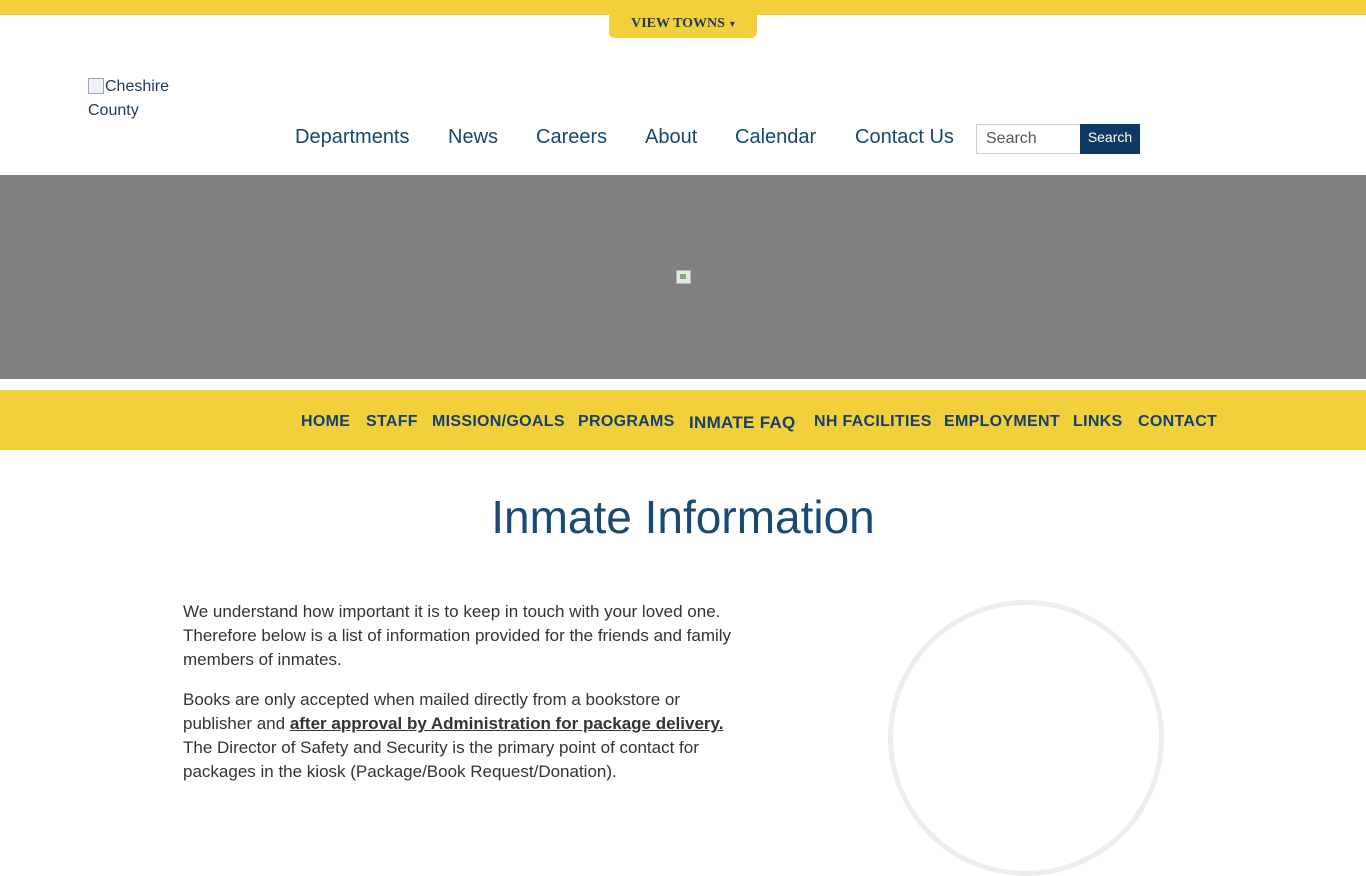  What do you see at coordinates (775, 137) in the screenshot?
I see `nav-calendar: Calendar` at bounding box center [775, 137].